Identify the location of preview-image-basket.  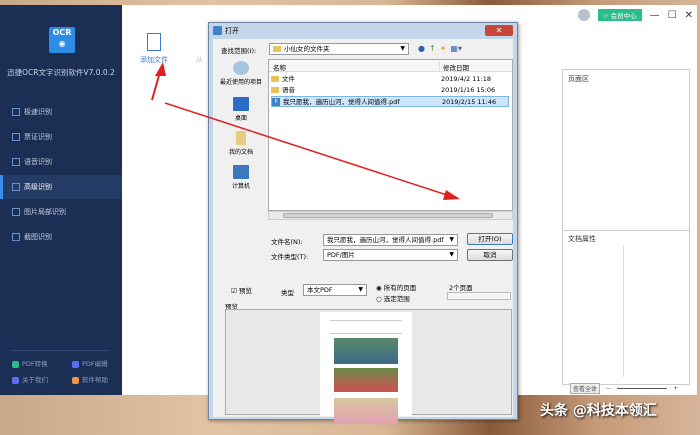
(366, 411).